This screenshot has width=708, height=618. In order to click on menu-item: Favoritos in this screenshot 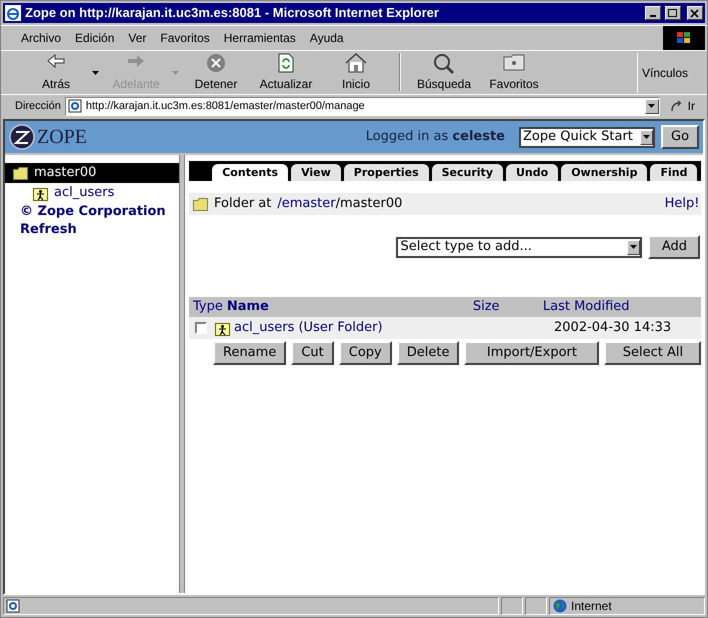, I will do `click(185, 38)`.